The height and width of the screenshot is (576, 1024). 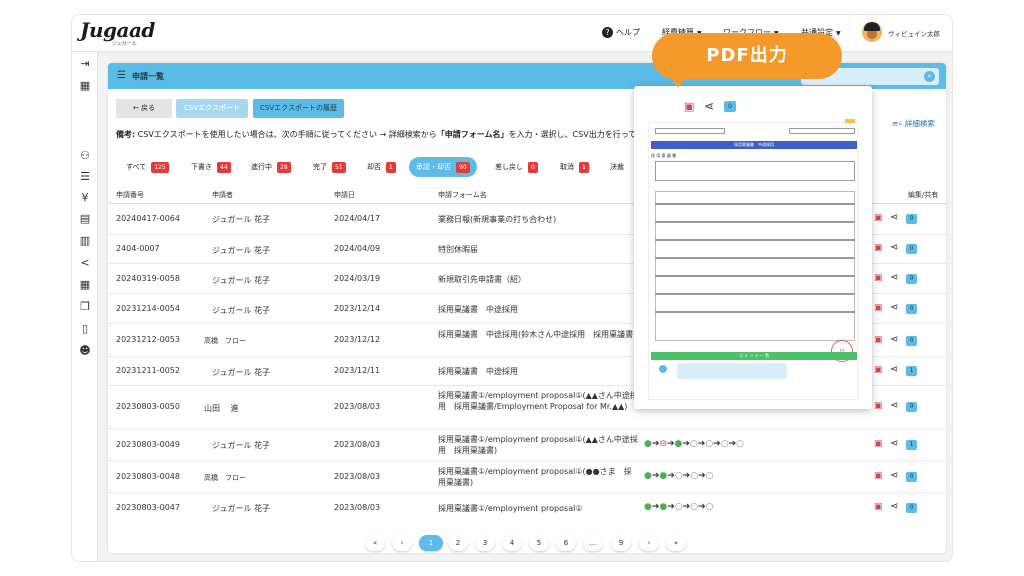 I want to click on share-icon: <, so click(x=85, y=263).